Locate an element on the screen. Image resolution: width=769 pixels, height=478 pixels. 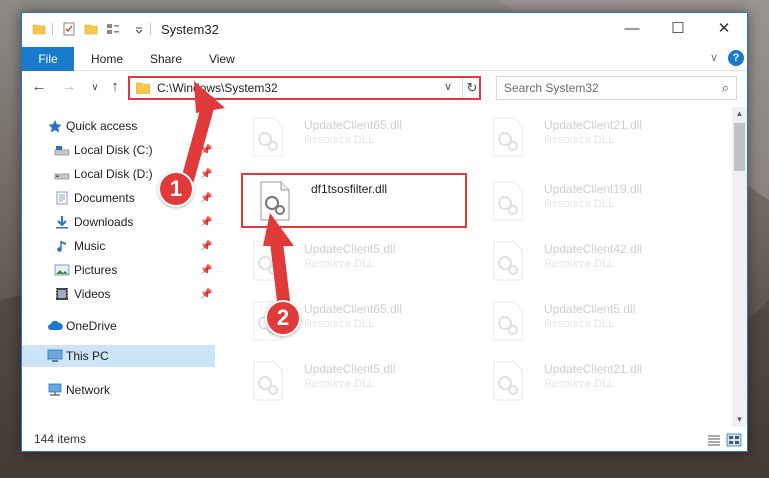
new-folder-icon is located at coordinates (91, 29).